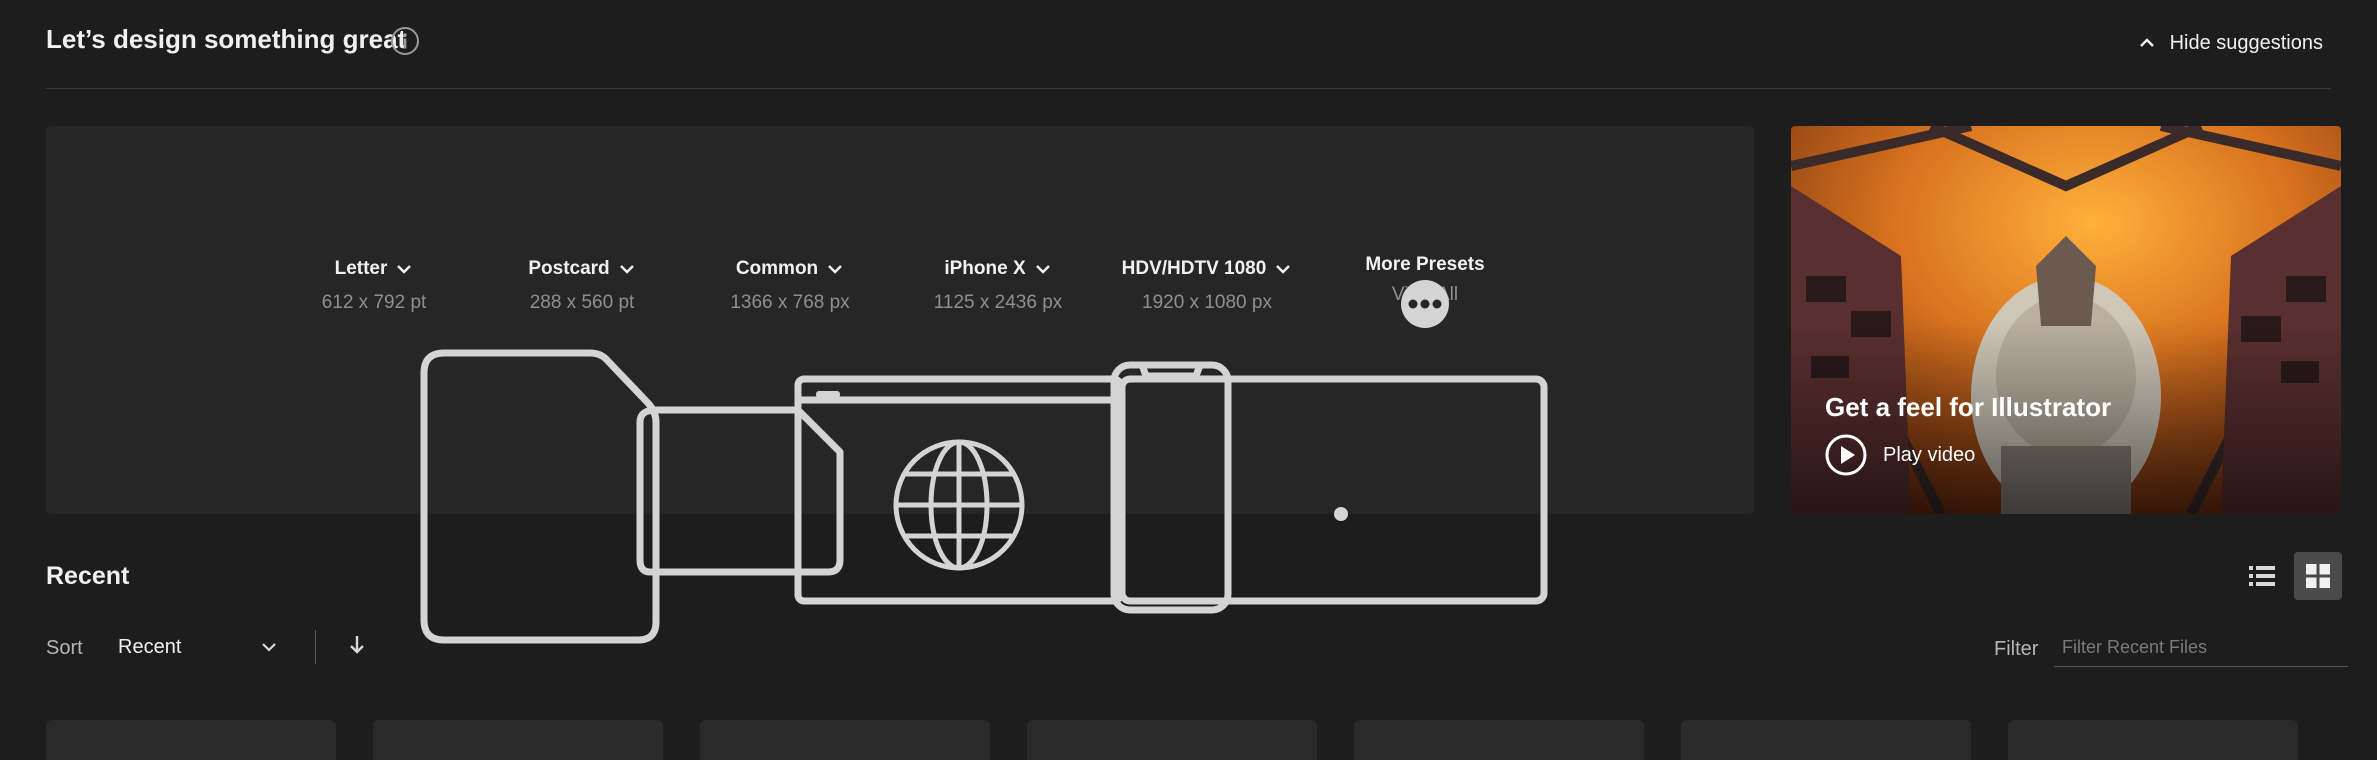 The image size is (2377, 760). Describe the element at coordinates (582, 286) in the screenshot. I see `preset-postcard: Postcard 288 x 560 pt` at that location.